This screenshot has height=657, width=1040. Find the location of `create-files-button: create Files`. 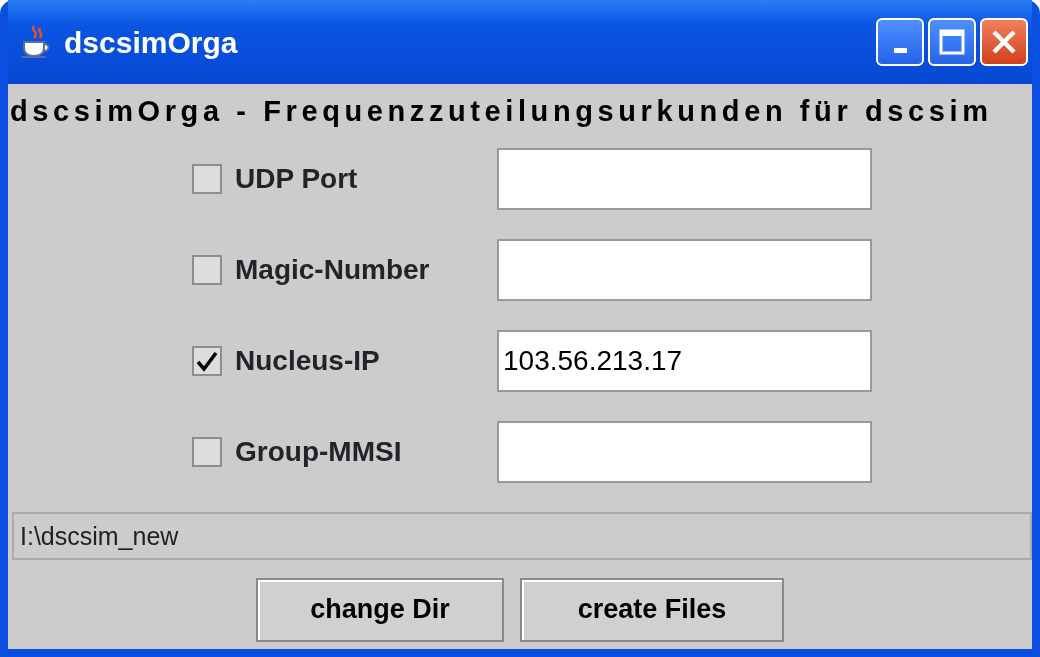

create-files-button: create Files is located at coordinates (652, 609).